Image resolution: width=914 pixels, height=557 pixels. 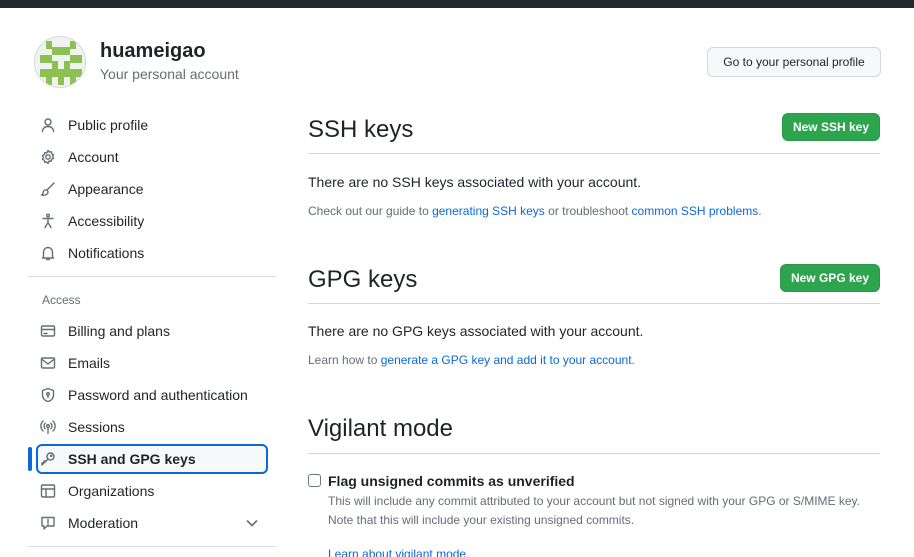 I want to click on active-indicator, so click(x=30, y=459).